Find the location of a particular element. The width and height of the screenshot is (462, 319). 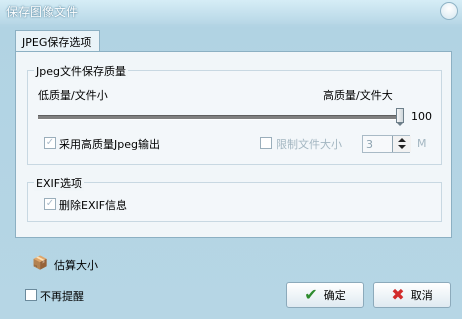

x-icon: ✖ is located at coordinates (398, 294).